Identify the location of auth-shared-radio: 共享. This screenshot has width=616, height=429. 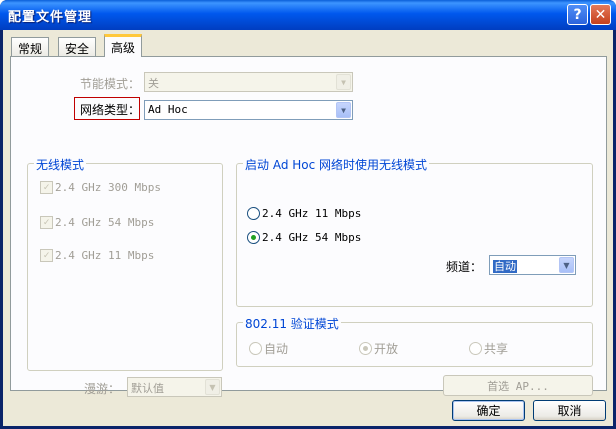
(488, 348).